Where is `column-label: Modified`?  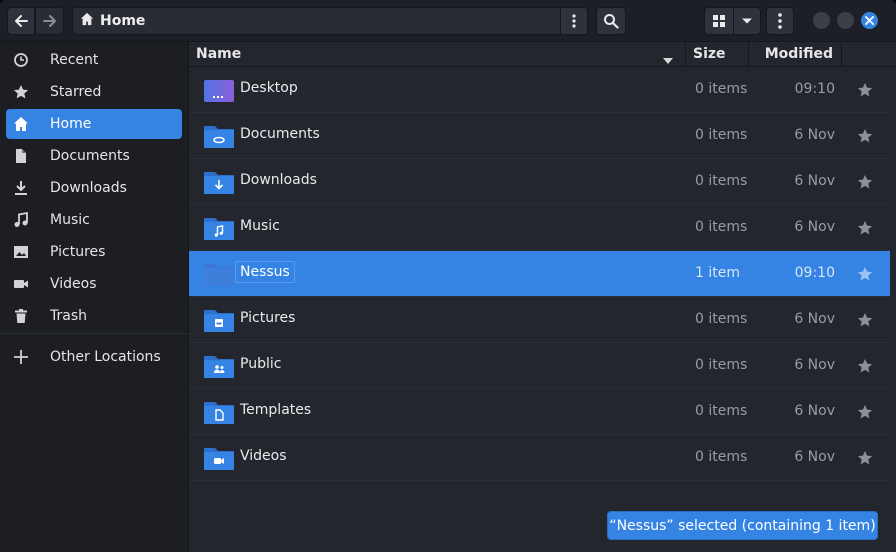 column-label: Modified is located at coordinates (798, 54).